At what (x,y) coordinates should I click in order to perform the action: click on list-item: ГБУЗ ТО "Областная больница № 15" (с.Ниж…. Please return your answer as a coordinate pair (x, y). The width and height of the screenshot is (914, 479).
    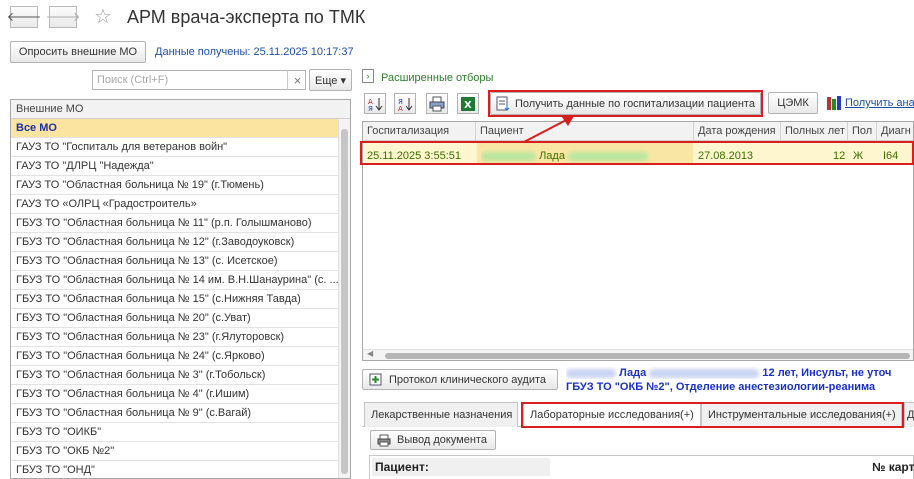
    Looking at the image, I should click on (175, 299).